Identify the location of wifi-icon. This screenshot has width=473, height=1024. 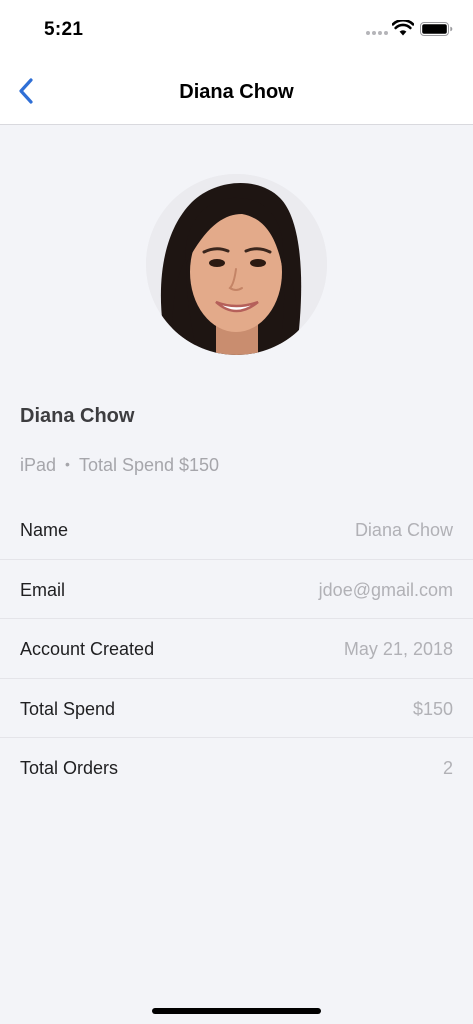
(403, 28).